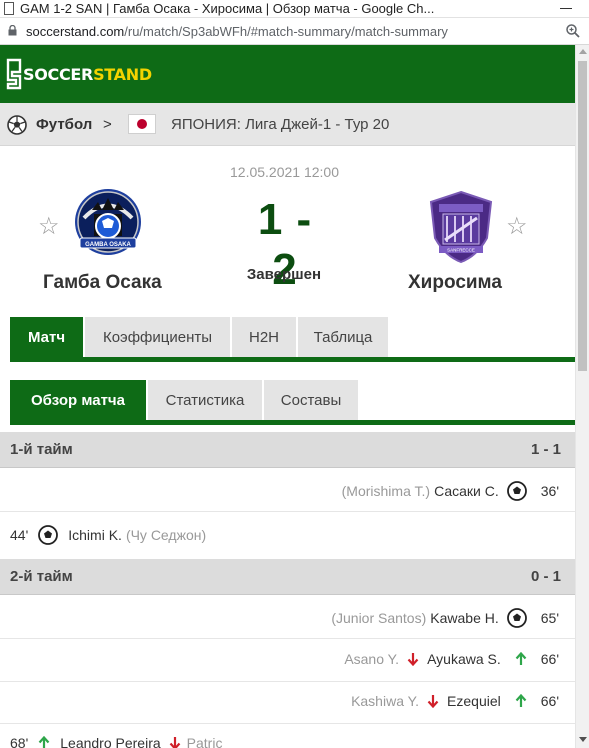  I want to click on tab-odds: Коэффициенты, so click(157, 337).